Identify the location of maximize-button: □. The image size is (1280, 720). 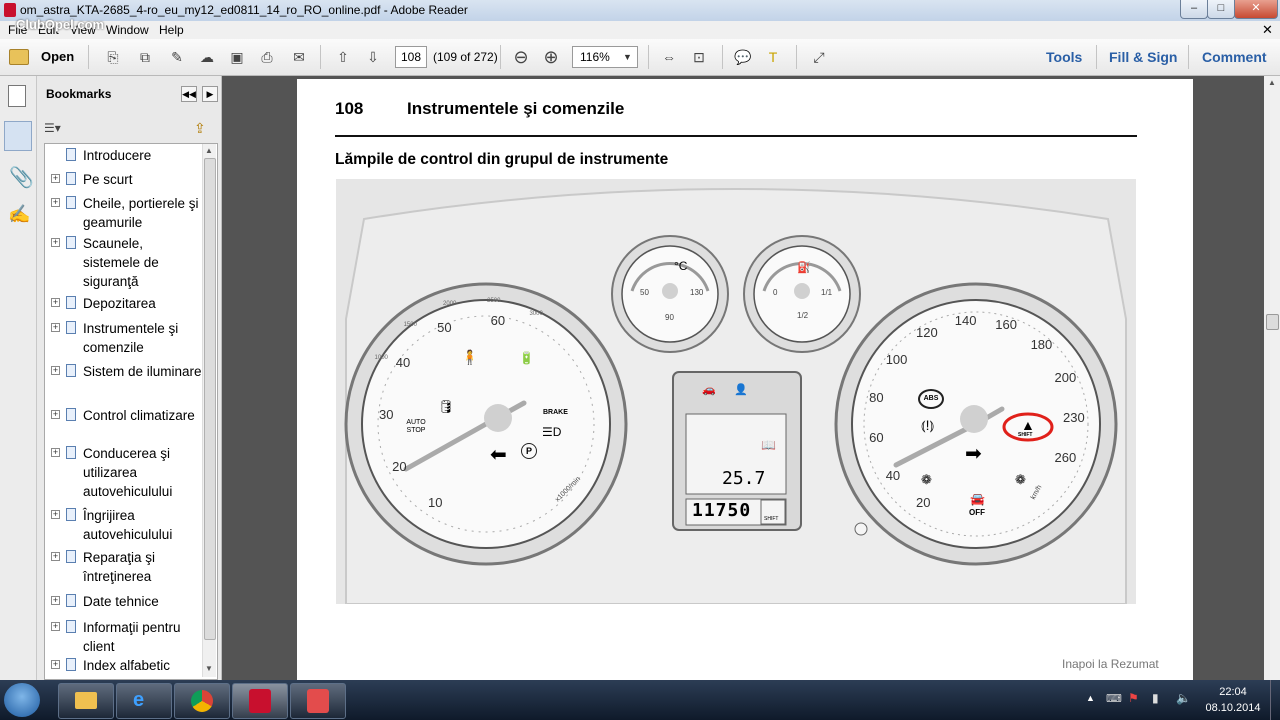
(1221, 9).